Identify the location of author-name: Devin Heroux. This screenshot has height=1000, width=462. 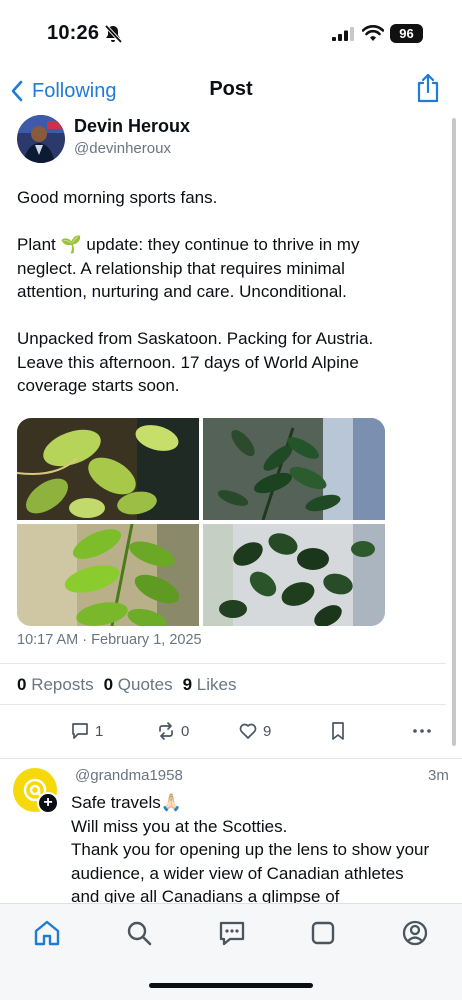
(132, 126).